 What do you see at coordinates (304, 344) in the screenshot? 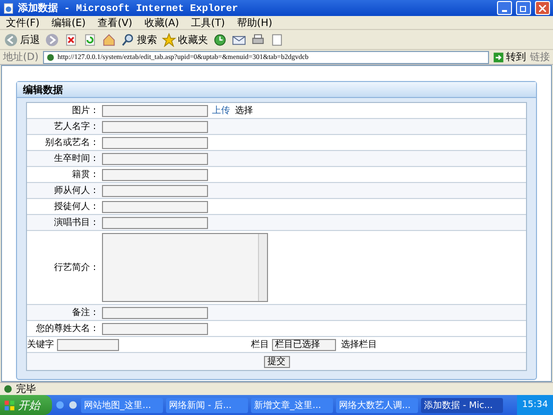
I see `column-field: 栏目已选择` at bounding box center [304, 344].